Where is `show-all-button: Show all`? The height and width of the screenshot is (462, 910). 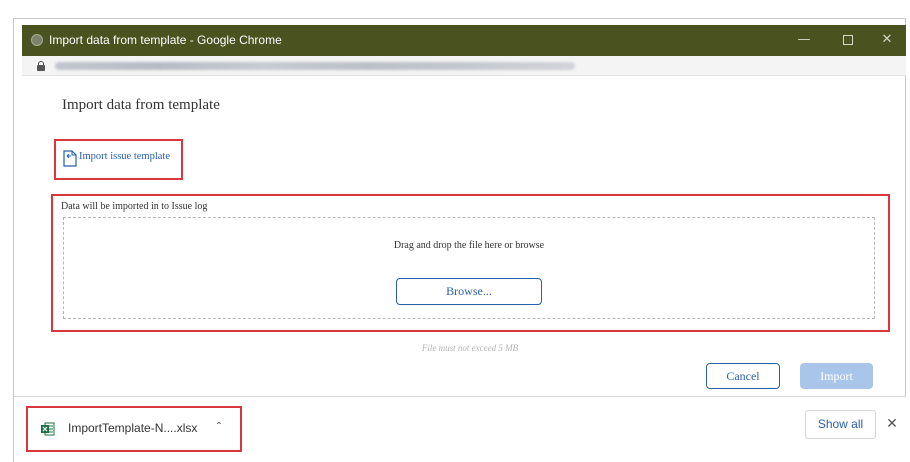
show-all-button: Show all is located at coordinates (840, 424).